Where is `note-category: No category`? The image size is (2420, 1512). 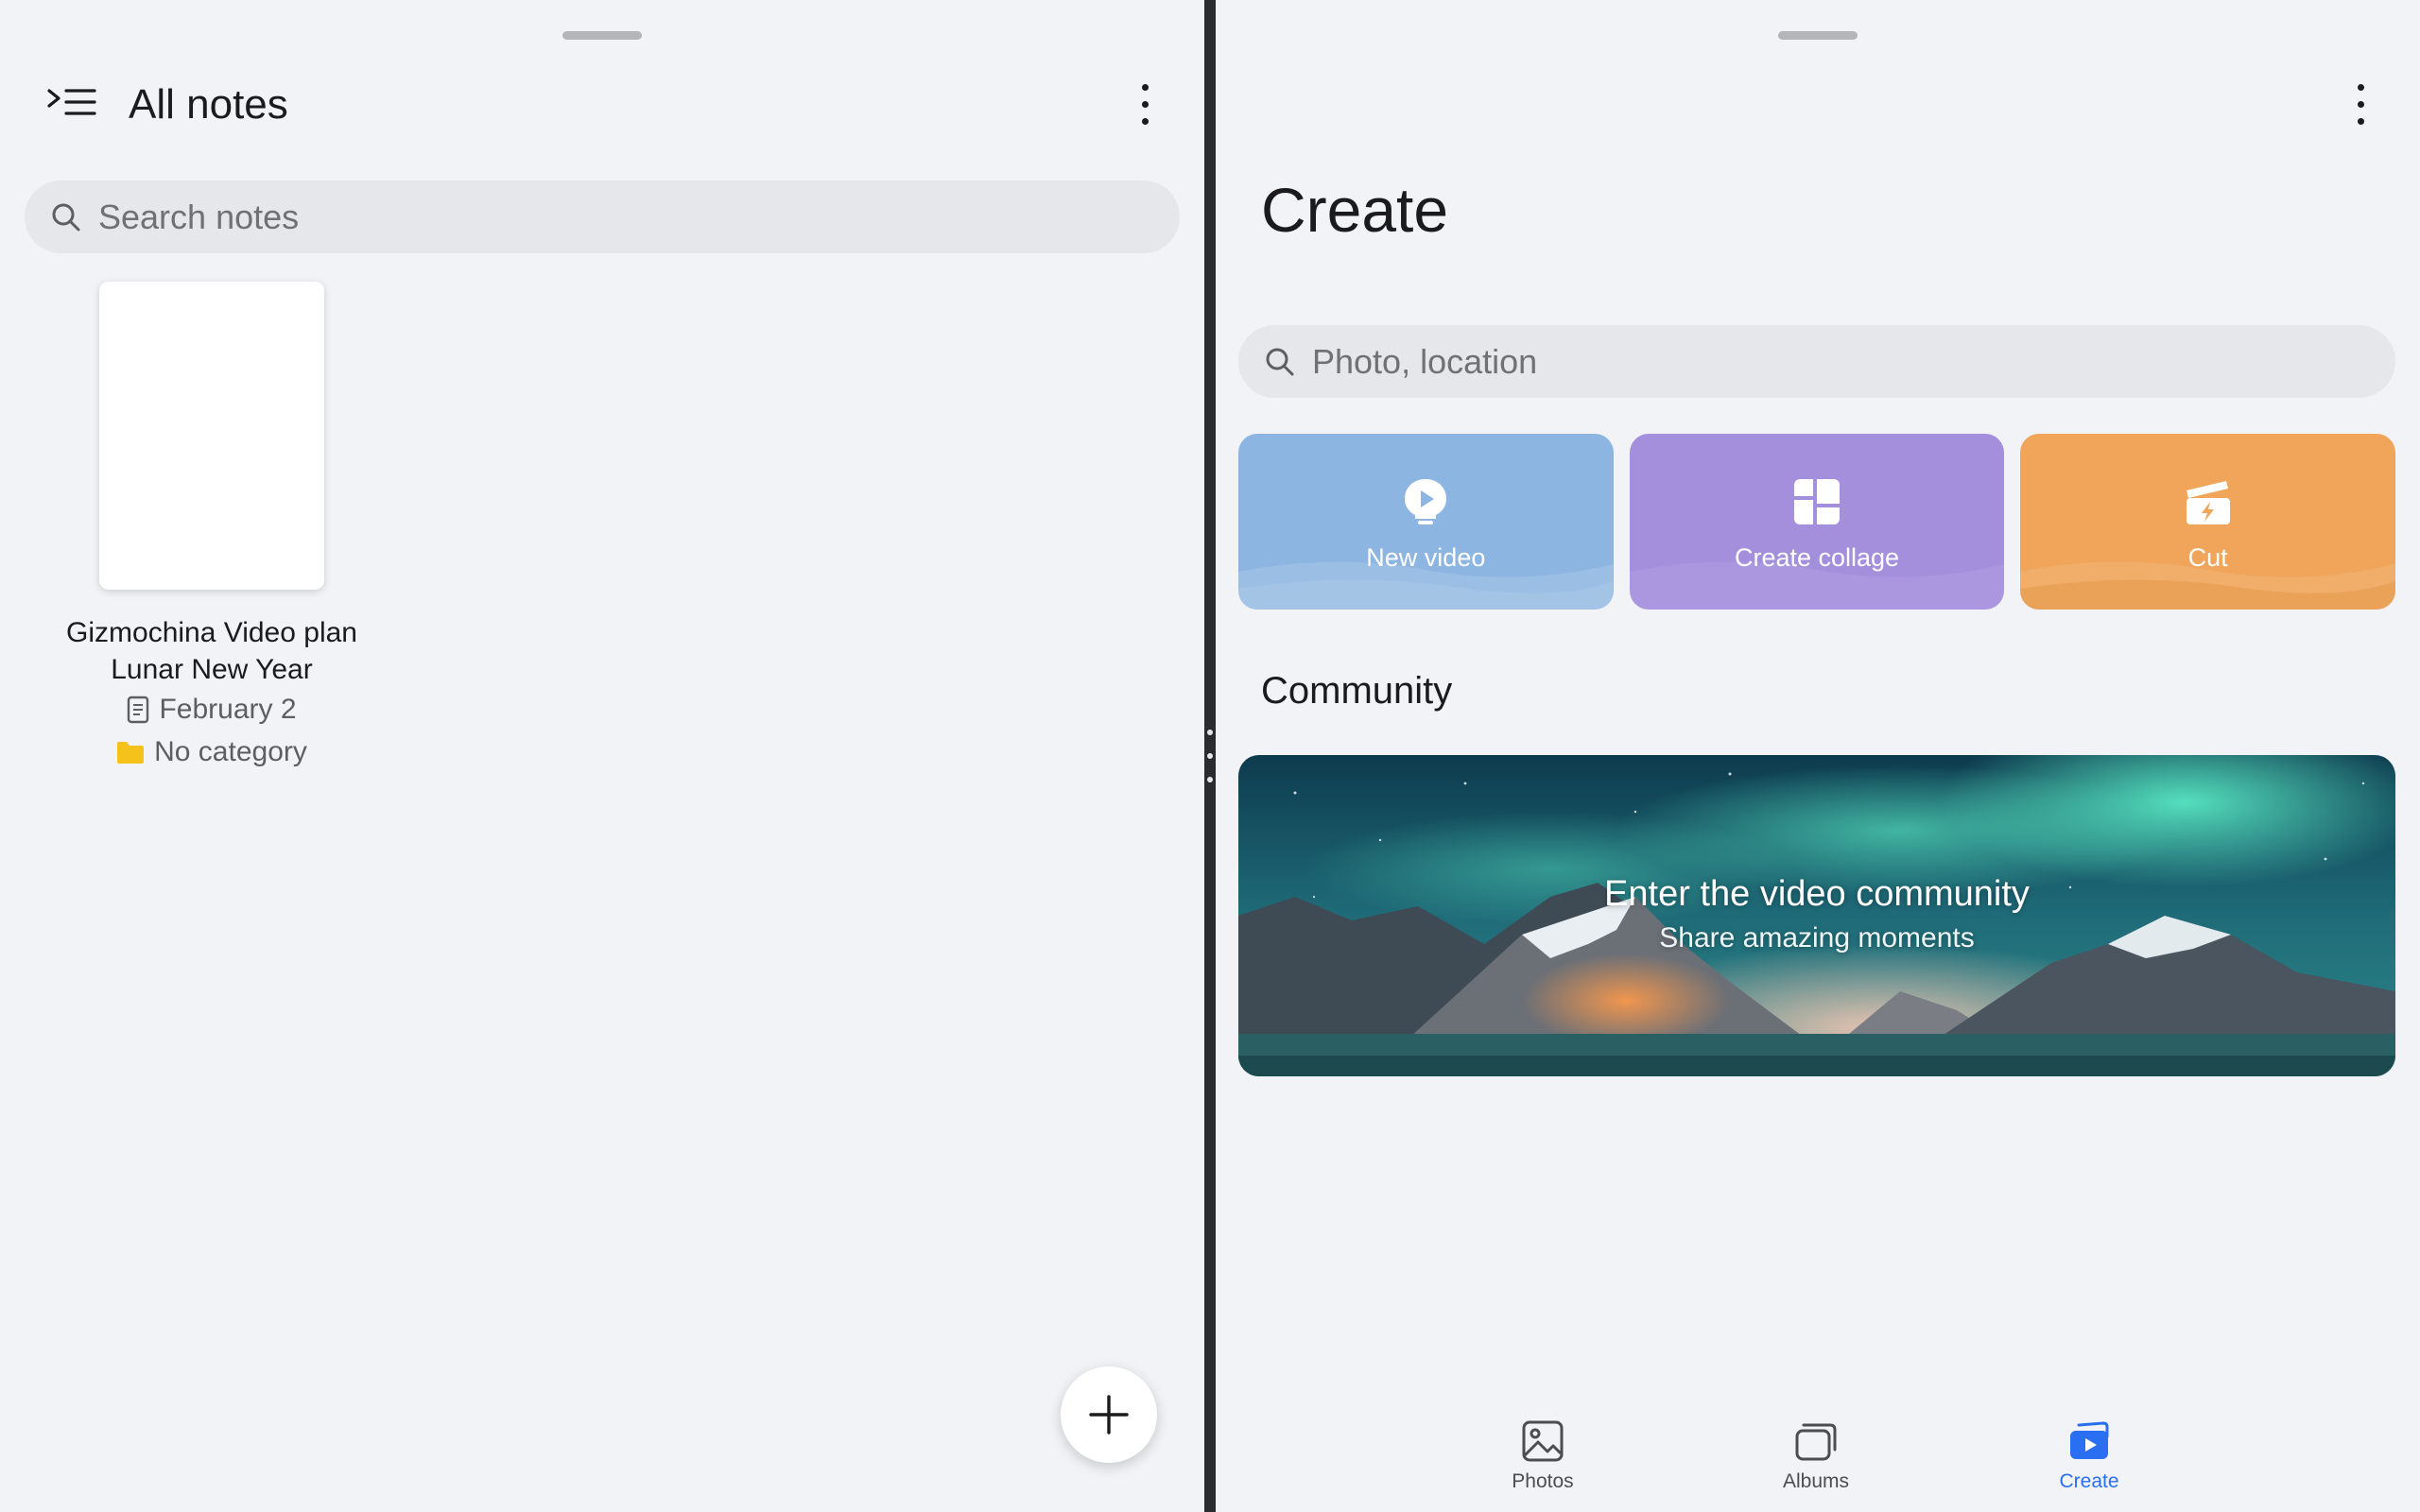
note-category: No category is located at coordinates (230, 751).